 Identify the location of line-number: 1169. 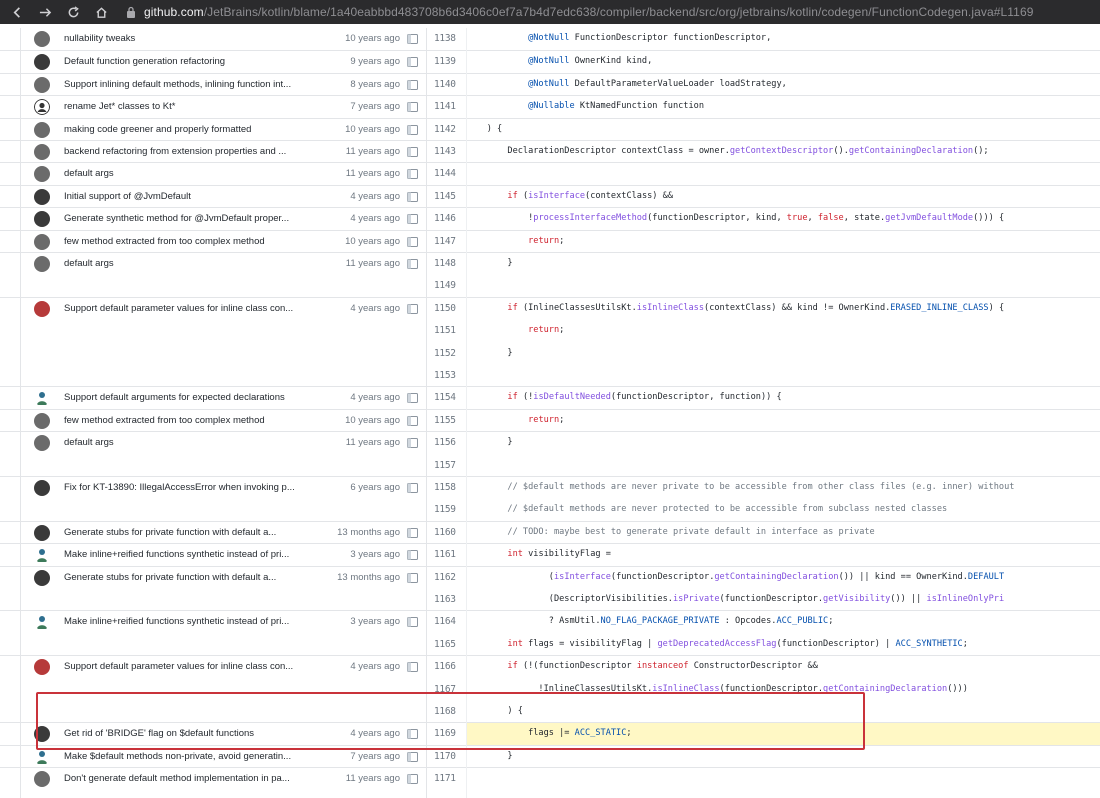
(446, 734).